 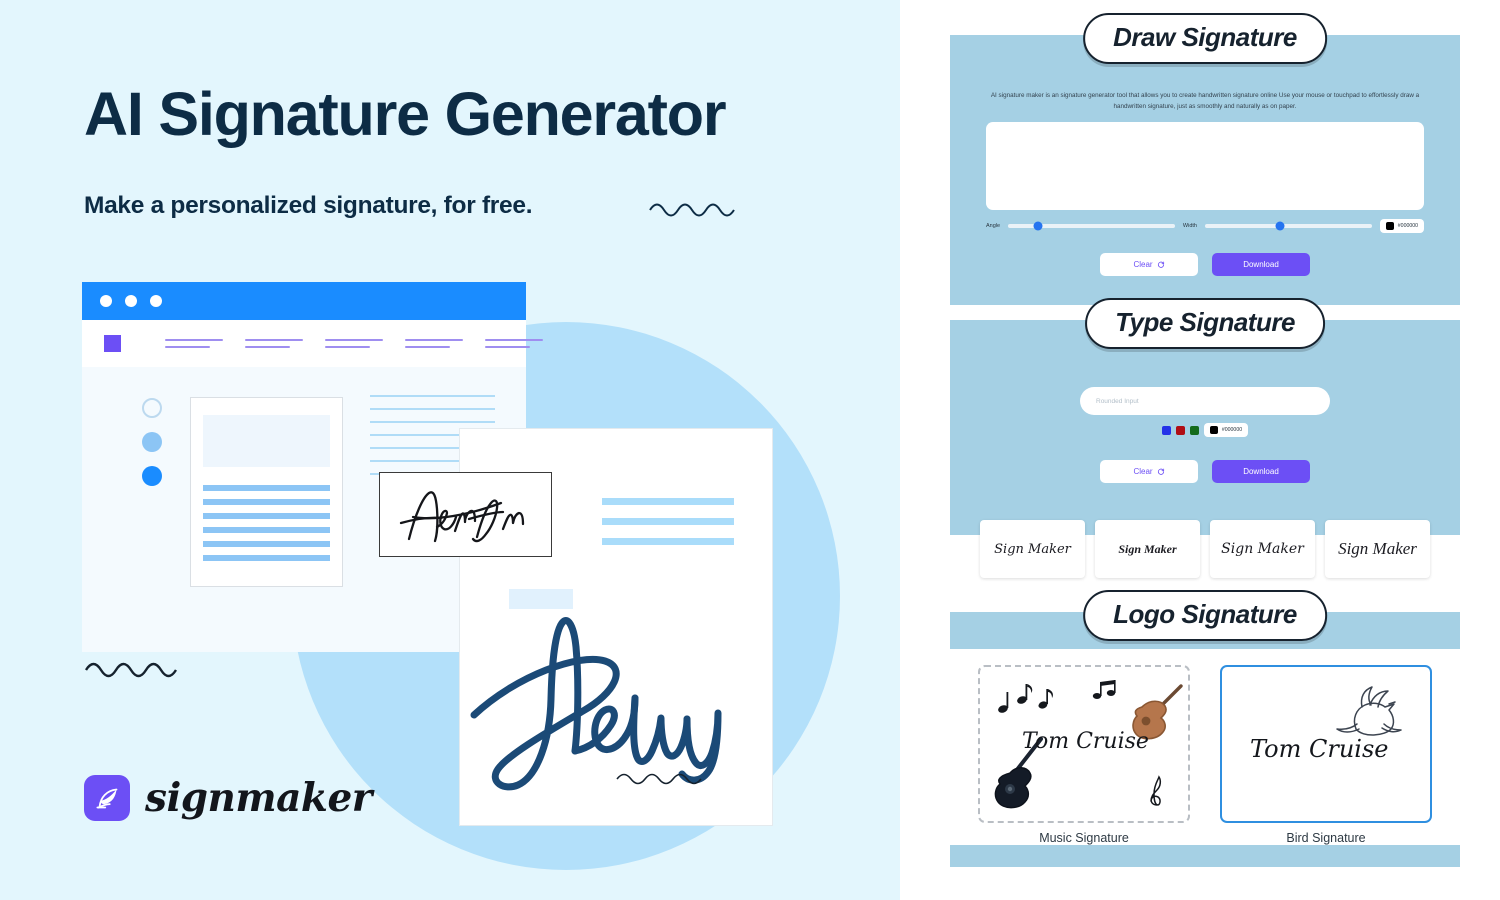 What do you see at coordinates (1091, 226) in the screenshot?
I see `angle-slider` at bounding box center [1091, 226].